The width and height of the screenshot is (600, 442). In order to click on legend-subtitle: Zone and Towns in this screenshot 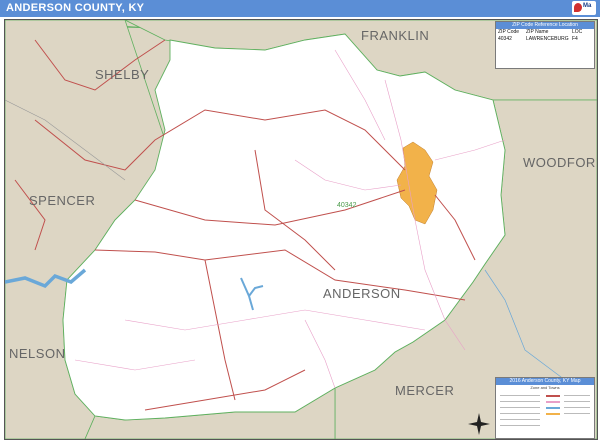, I will do `click(545, 387)`.